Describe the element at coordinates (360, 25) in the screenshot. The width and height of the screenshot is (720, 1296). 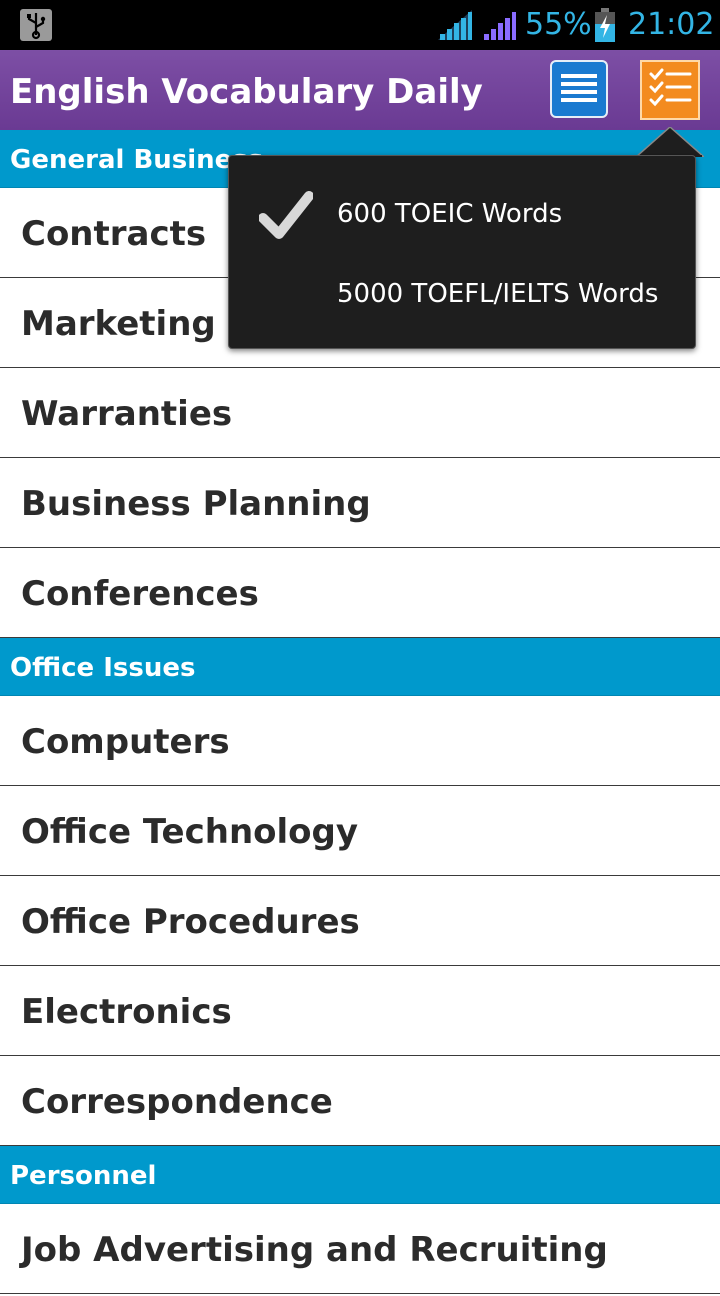
I see `status-bar: 55% 21:02` at that location.